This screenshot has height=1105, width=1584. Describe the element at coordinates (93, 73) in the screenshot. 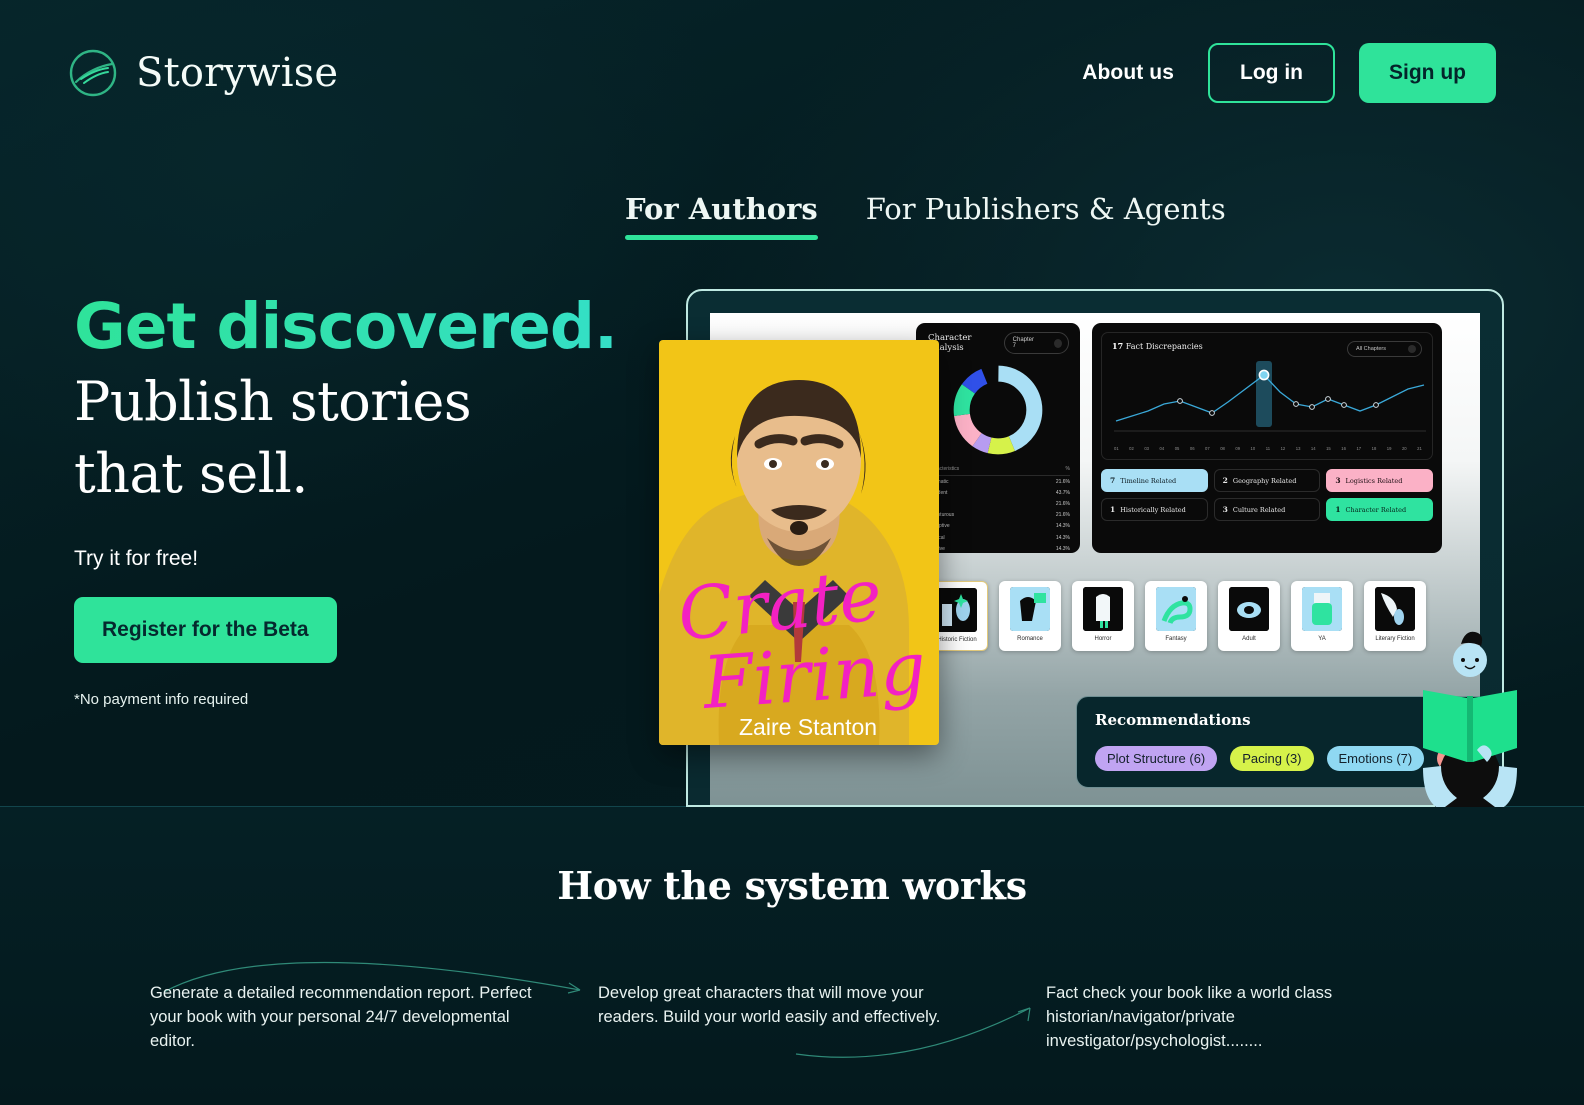

I see `storywise-leaf-icon` at that location.